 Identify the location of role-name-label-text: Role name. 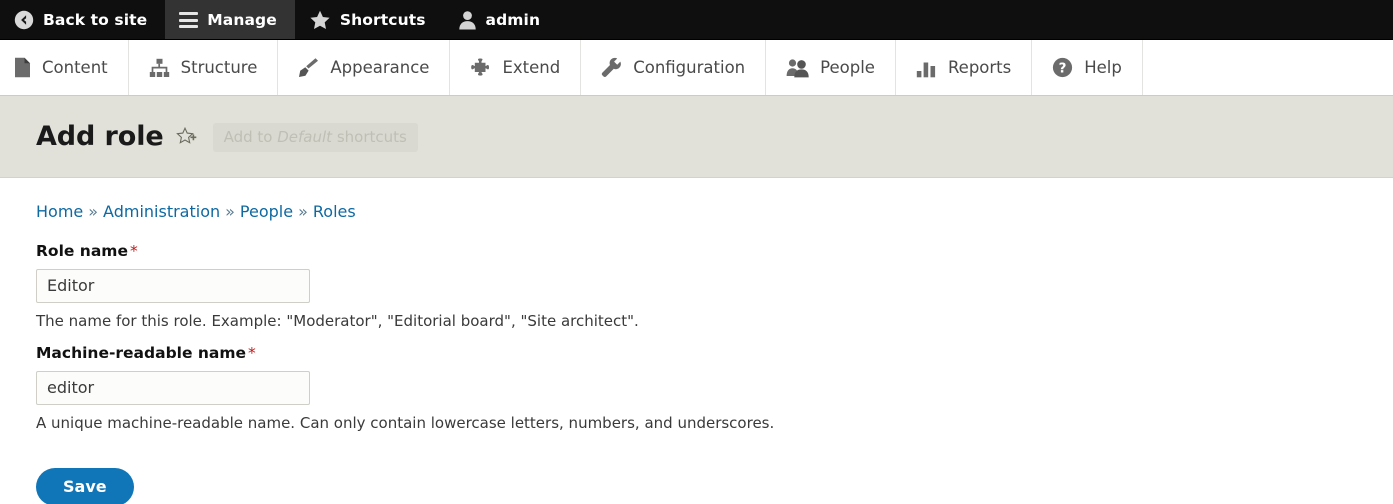
(82, 251).